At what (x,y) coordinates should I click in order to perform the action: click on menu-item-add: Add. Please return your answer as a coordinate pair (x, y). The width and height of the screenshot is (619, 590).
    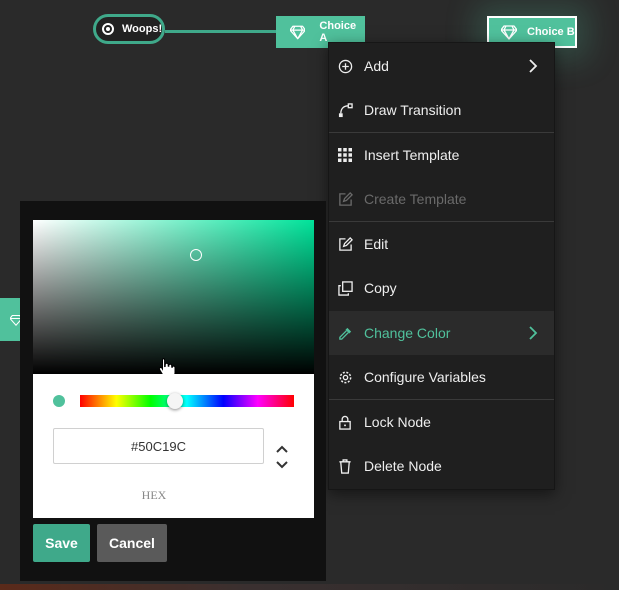
    Looking at the image, I should click on (441, 66).